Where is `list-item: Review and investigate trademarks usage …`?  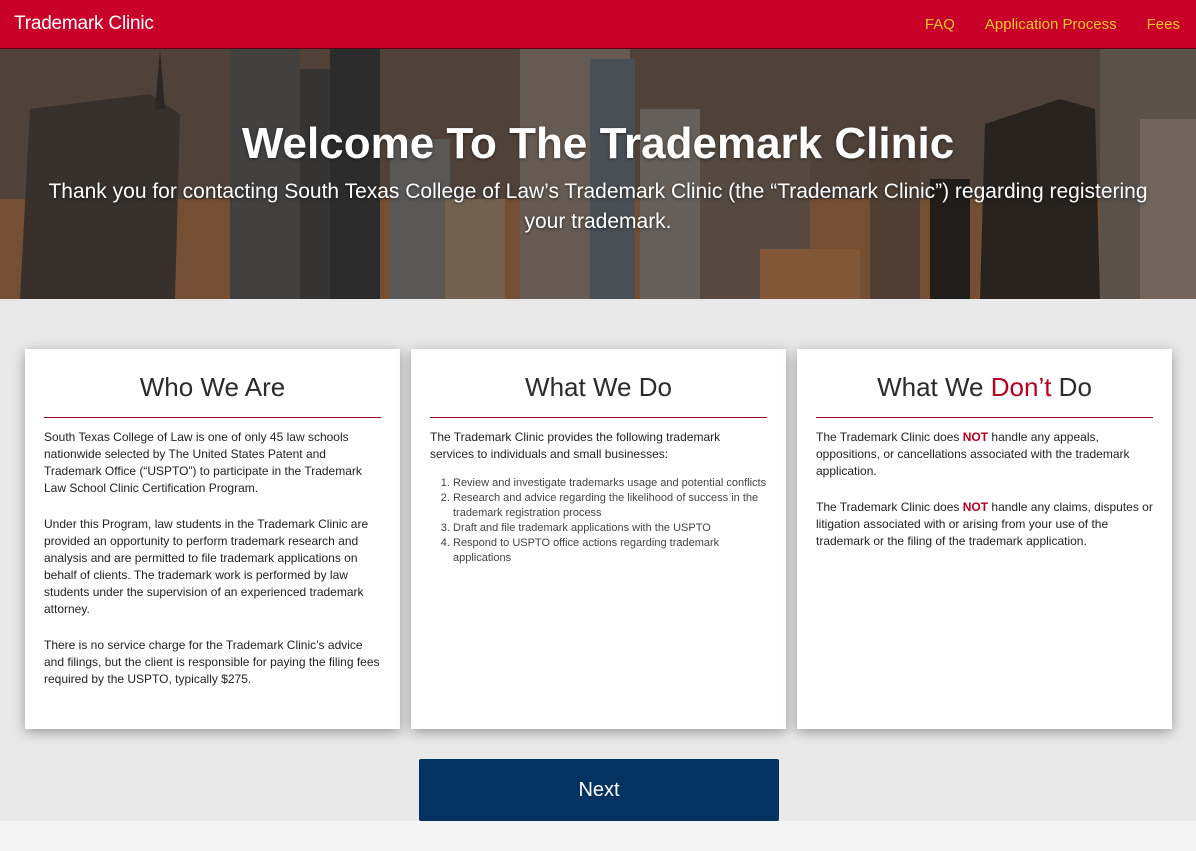
list-item: Review and investigate trademarks usage … is located at coordinates (610, 483).